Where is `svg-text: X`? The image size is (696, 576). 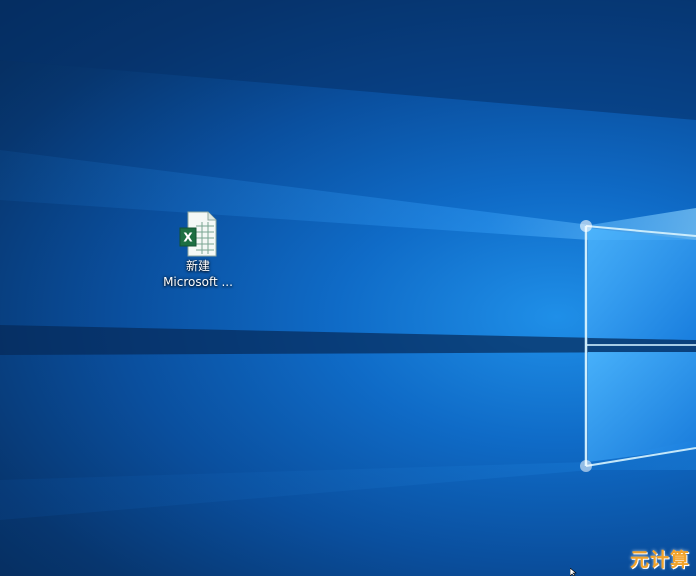 svg-text: X is located at coordinates (188, 238).